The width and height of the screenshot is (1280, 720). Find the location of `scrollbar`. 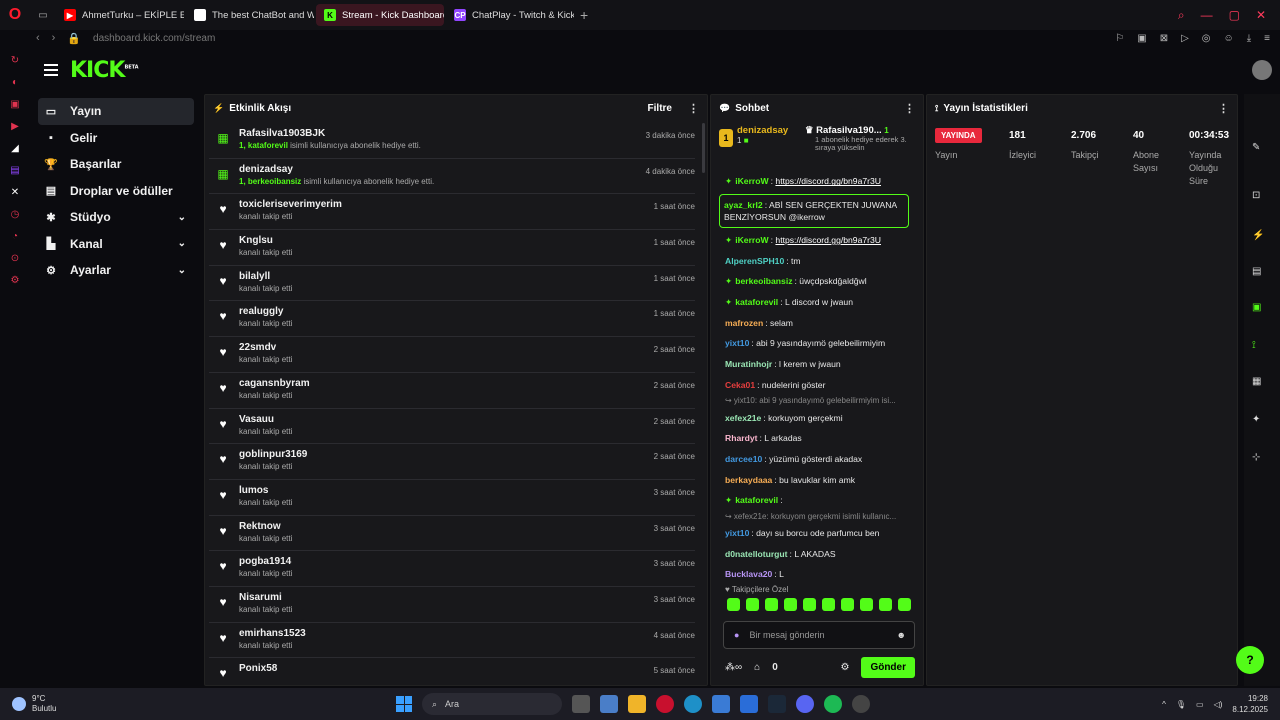

scrollbar is located at coordinates (703, 148).